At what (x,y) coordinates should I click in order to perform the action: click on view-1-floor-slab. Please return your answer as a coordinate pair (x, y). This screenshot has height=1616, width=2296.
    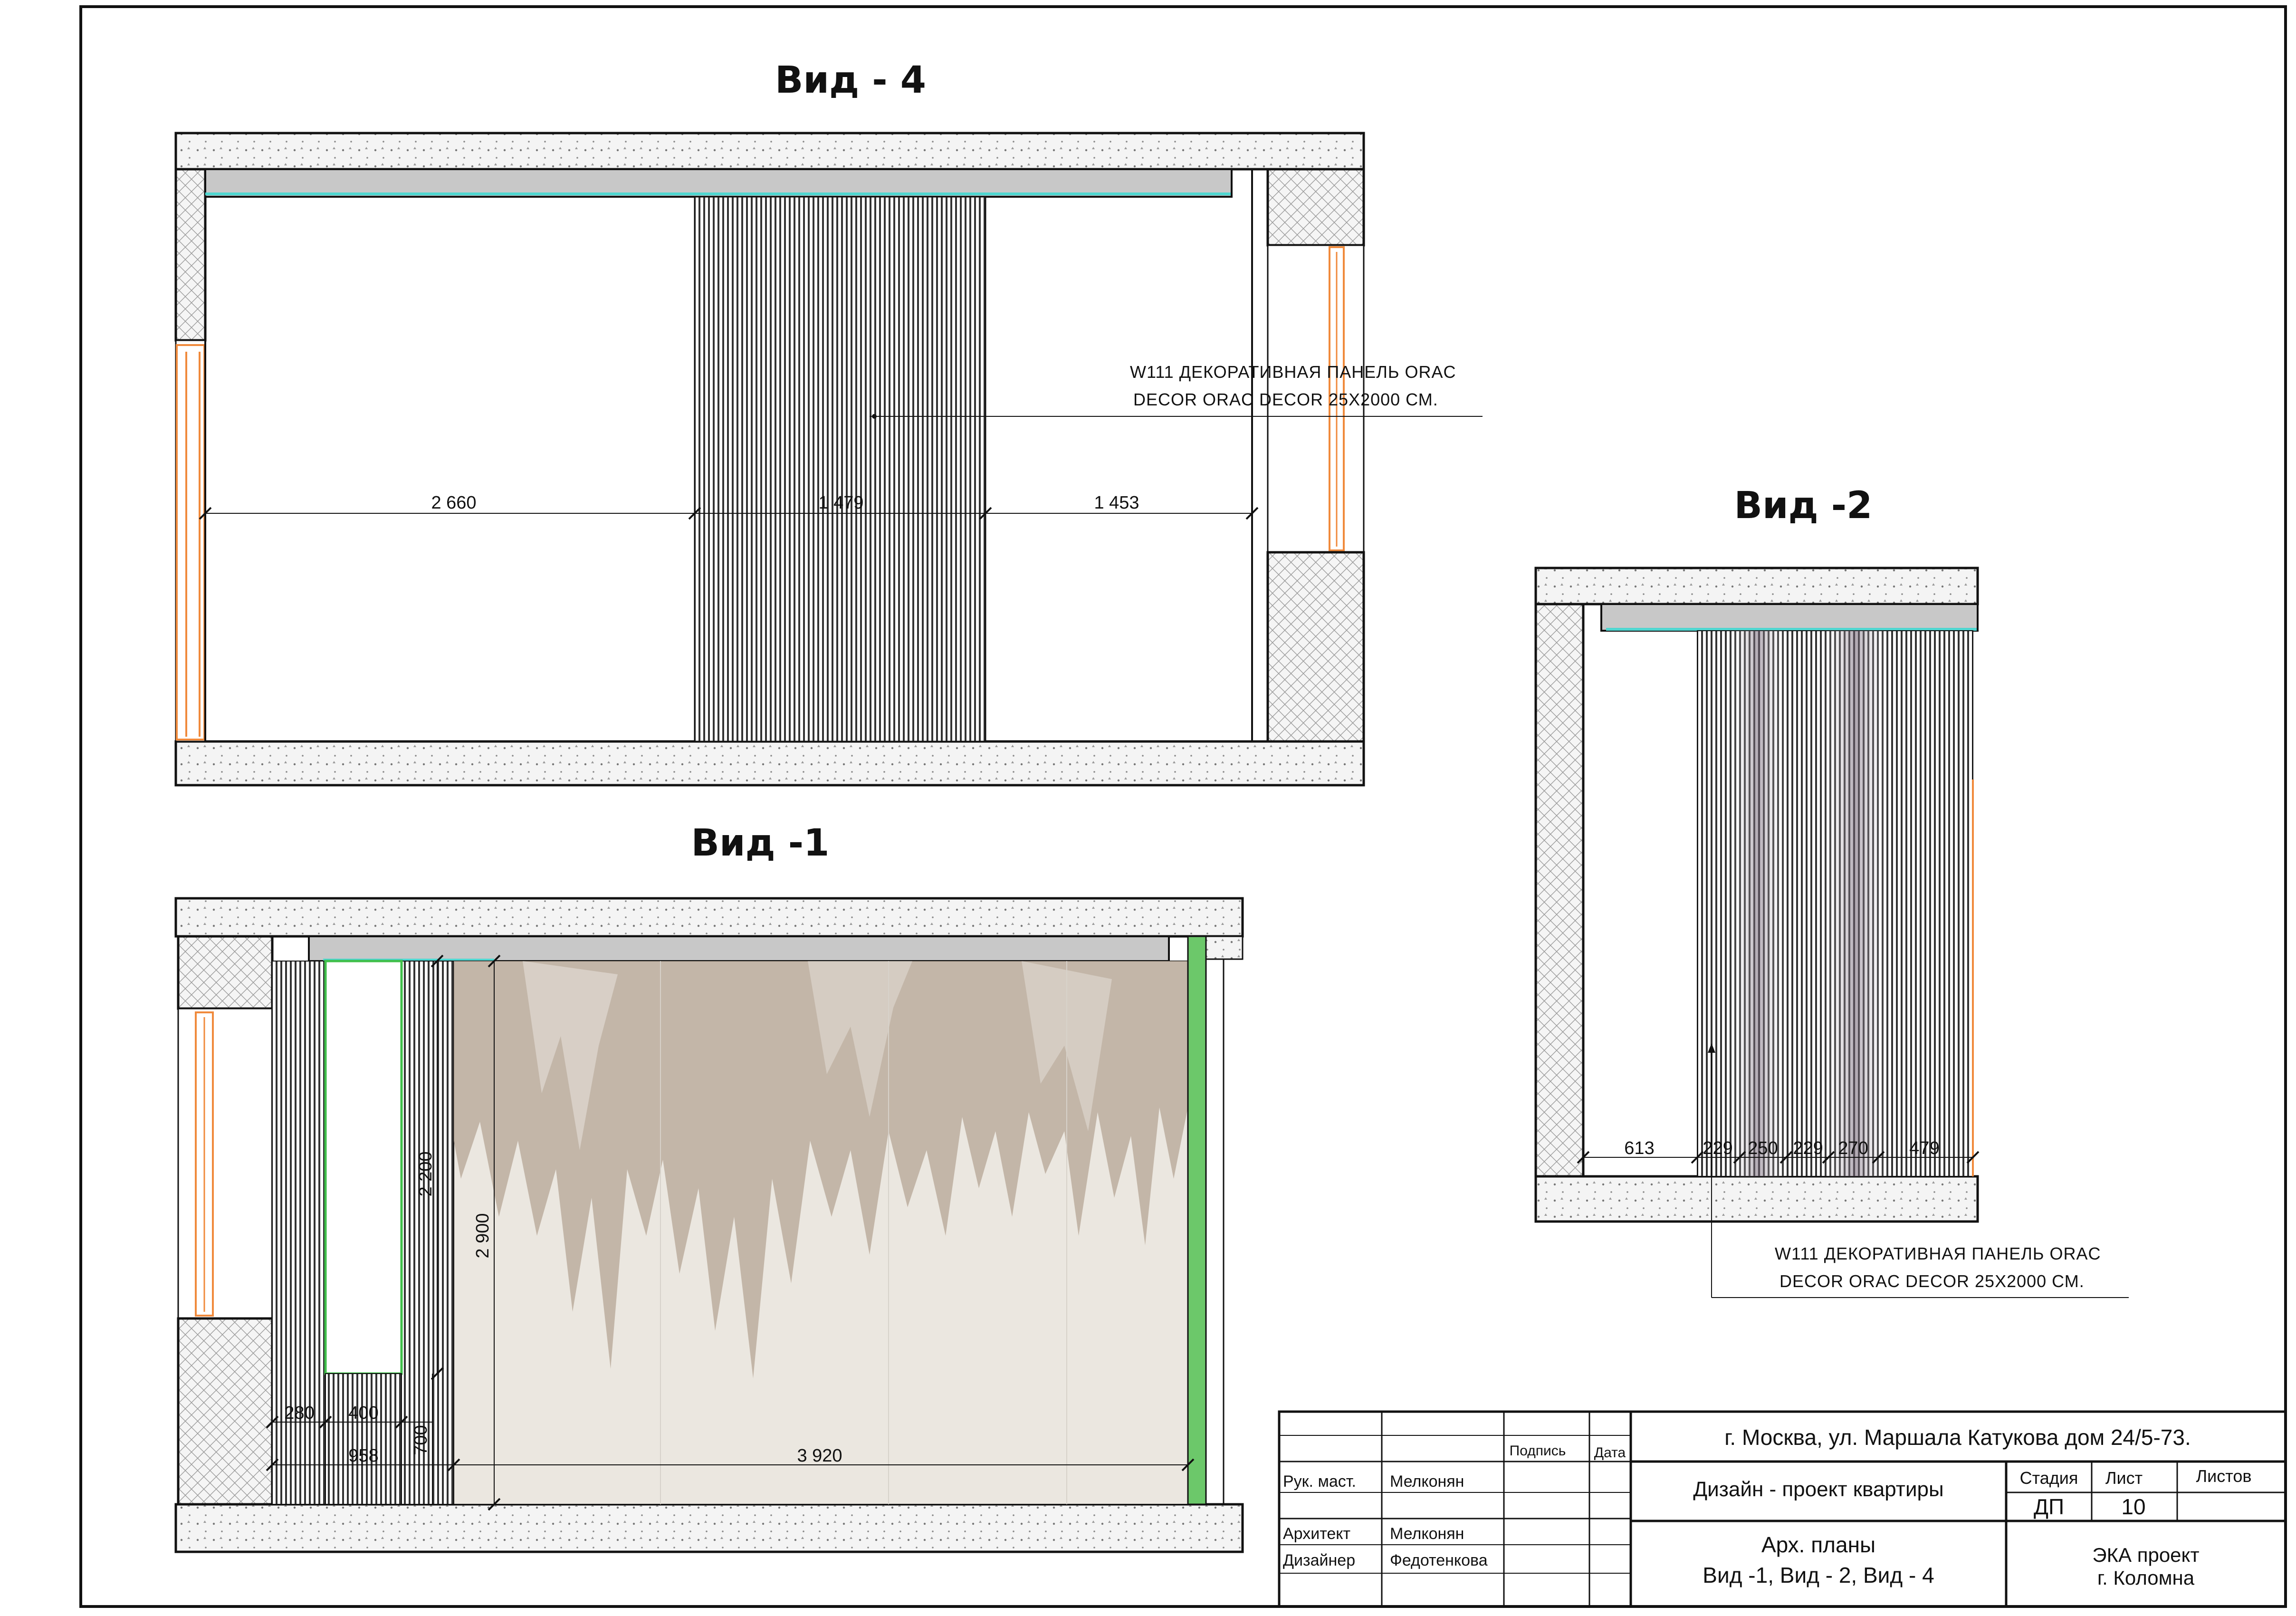
    Looking at the image, I should click on (709, 1528).